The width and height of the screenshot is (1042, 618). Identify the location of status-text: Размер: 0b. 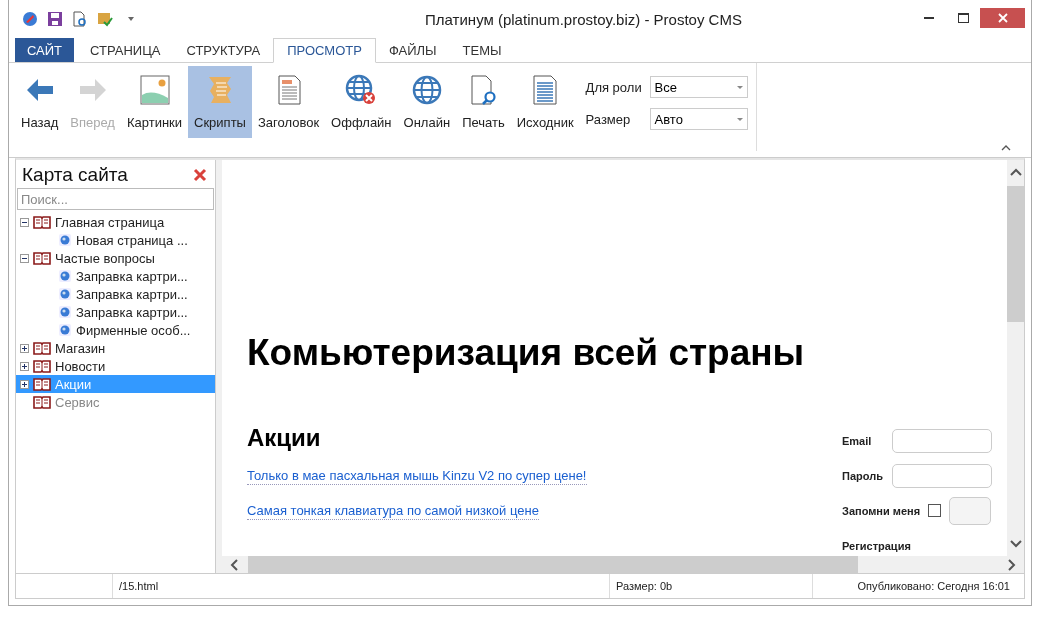
(711, 586).